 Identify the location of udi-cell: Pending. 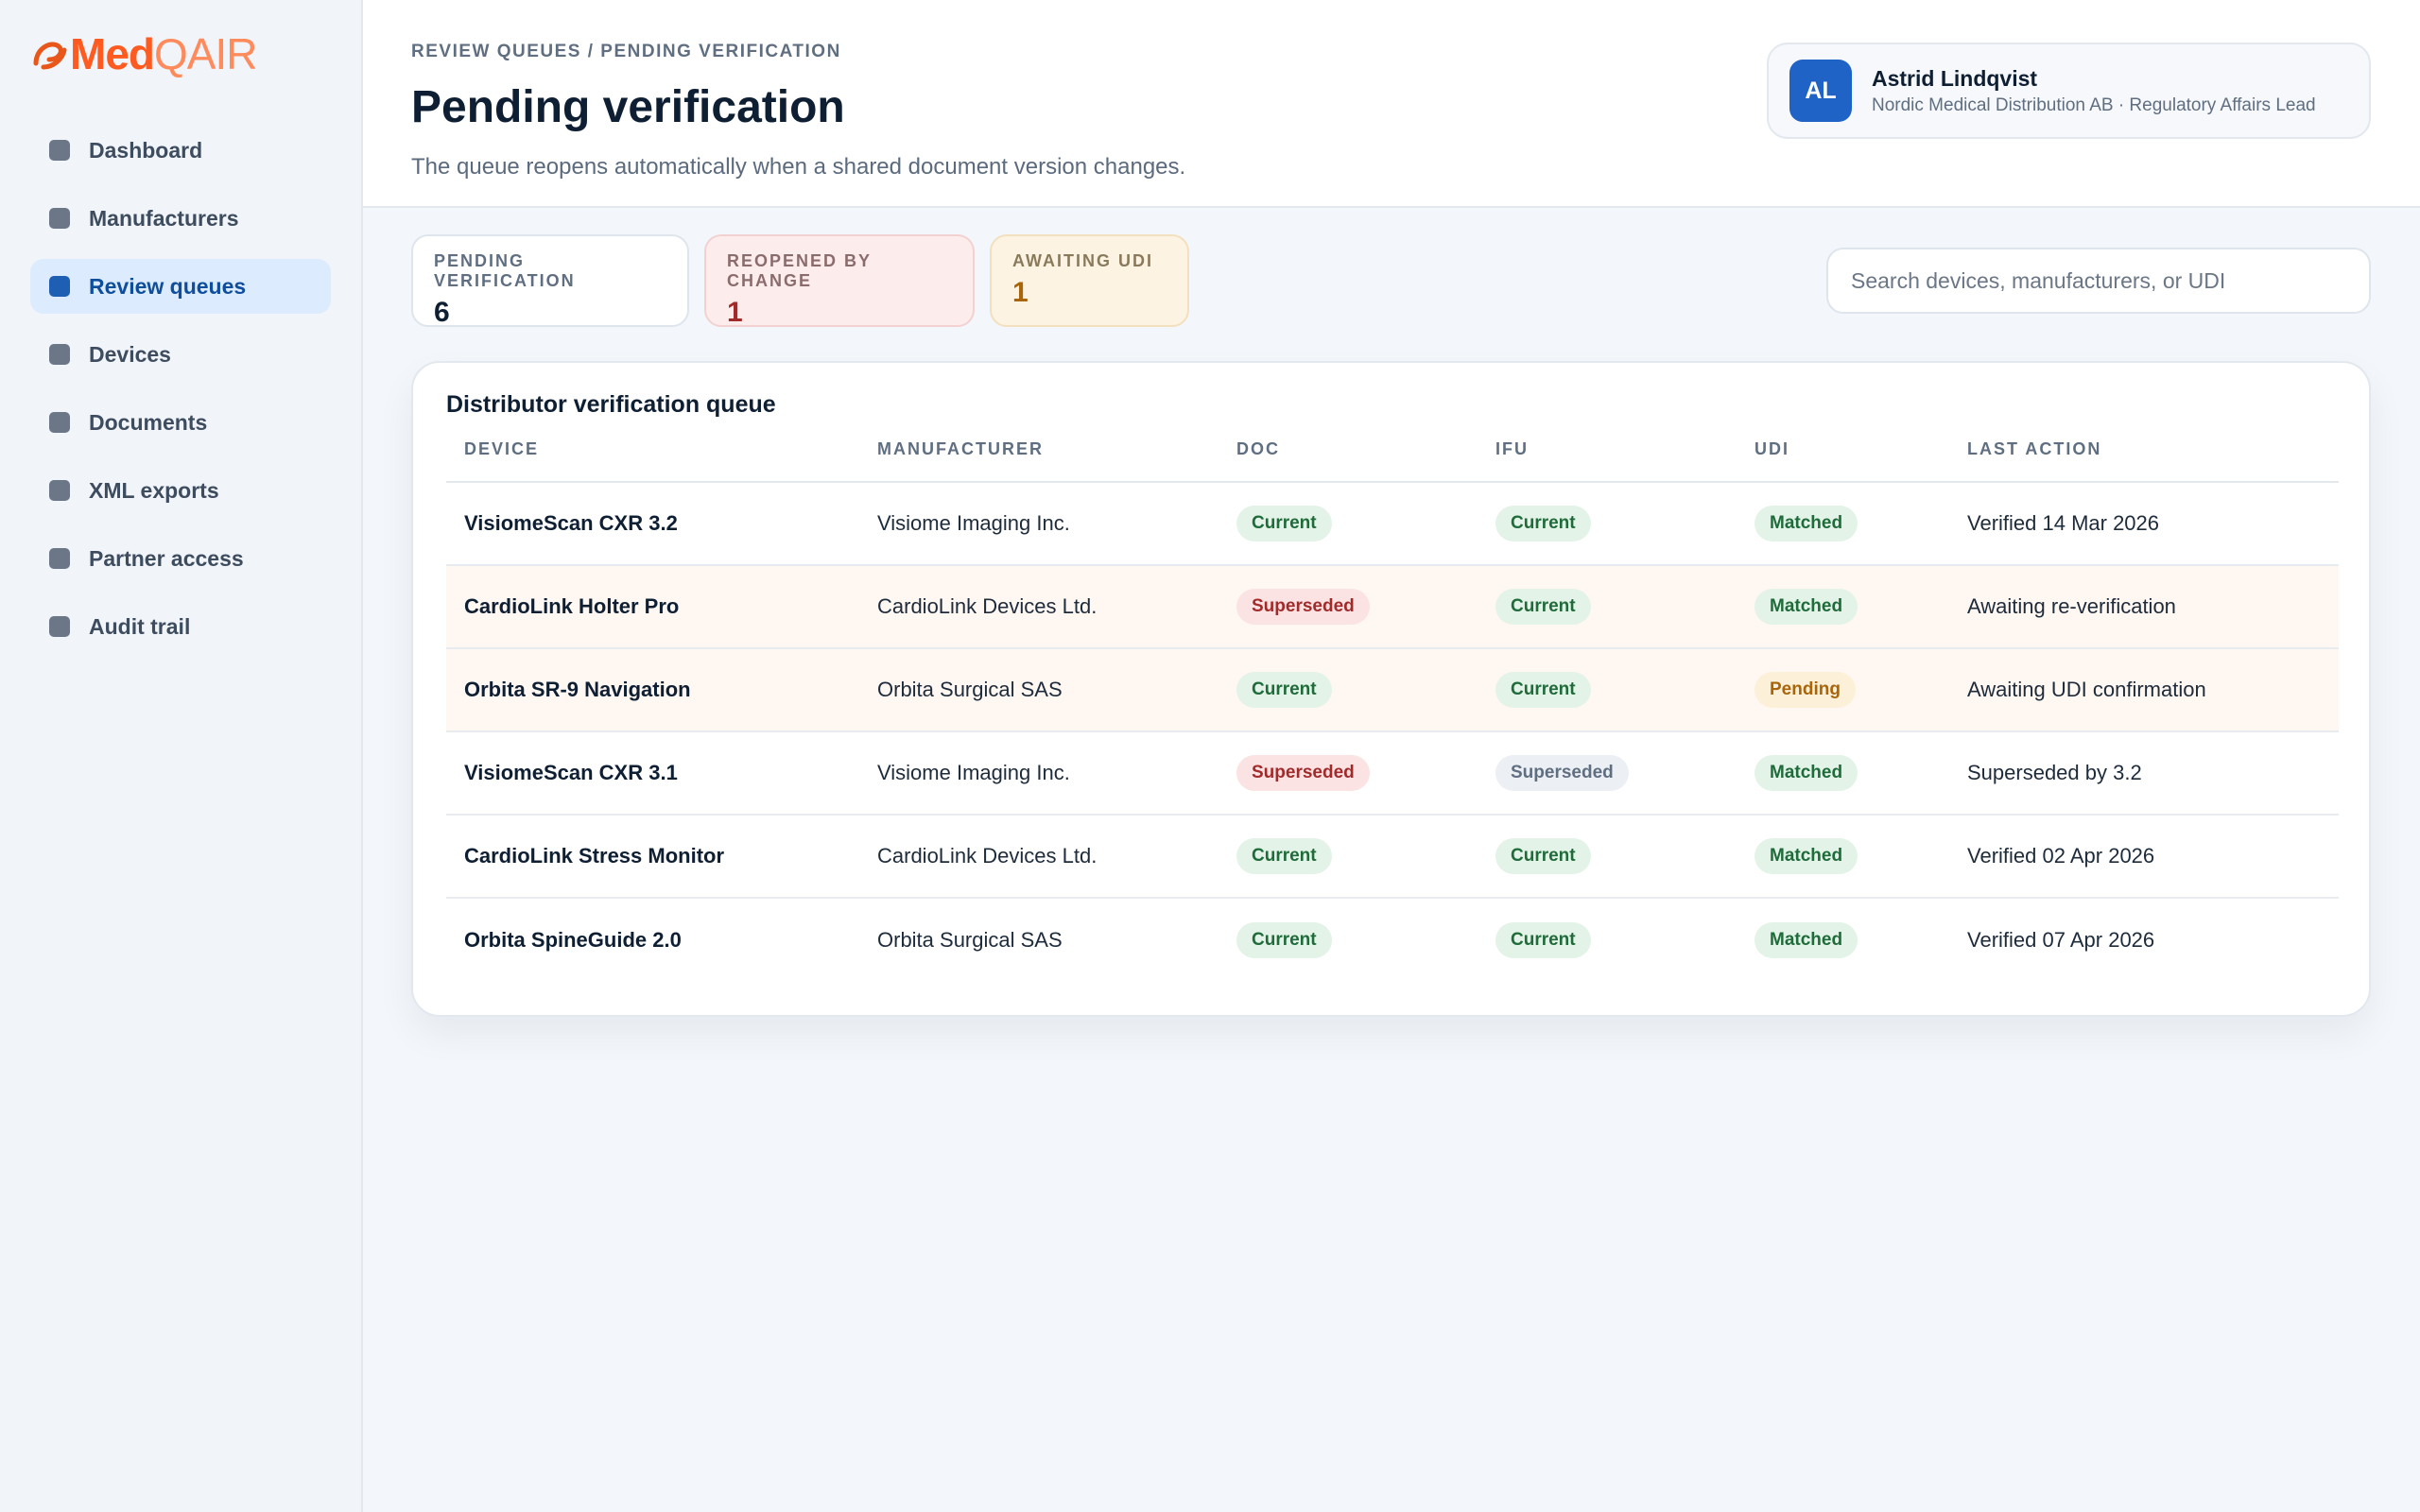
(1843, 690).